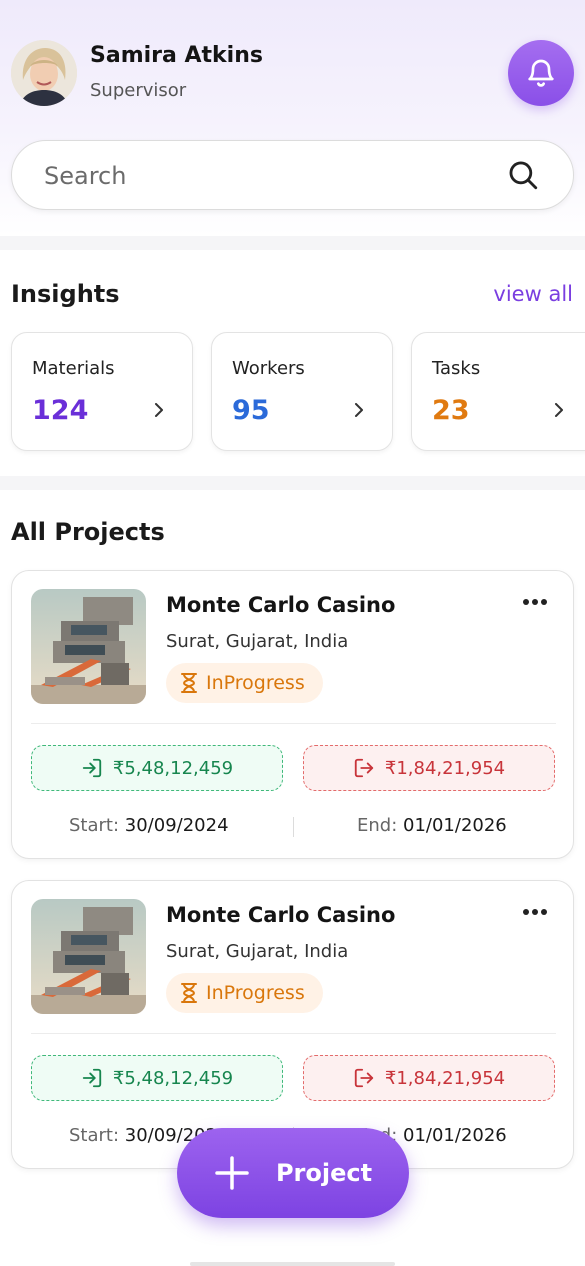  What do you see at coordinates (533, 294) in the screenshot?
I see `view-all-link: view all` at bounding box center [533, 294].